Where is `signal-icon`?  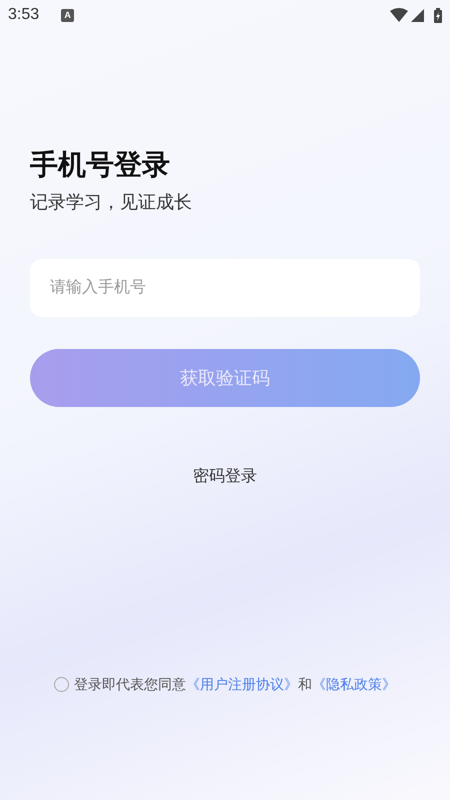 signal-icon is located at coordinates (417, 15).